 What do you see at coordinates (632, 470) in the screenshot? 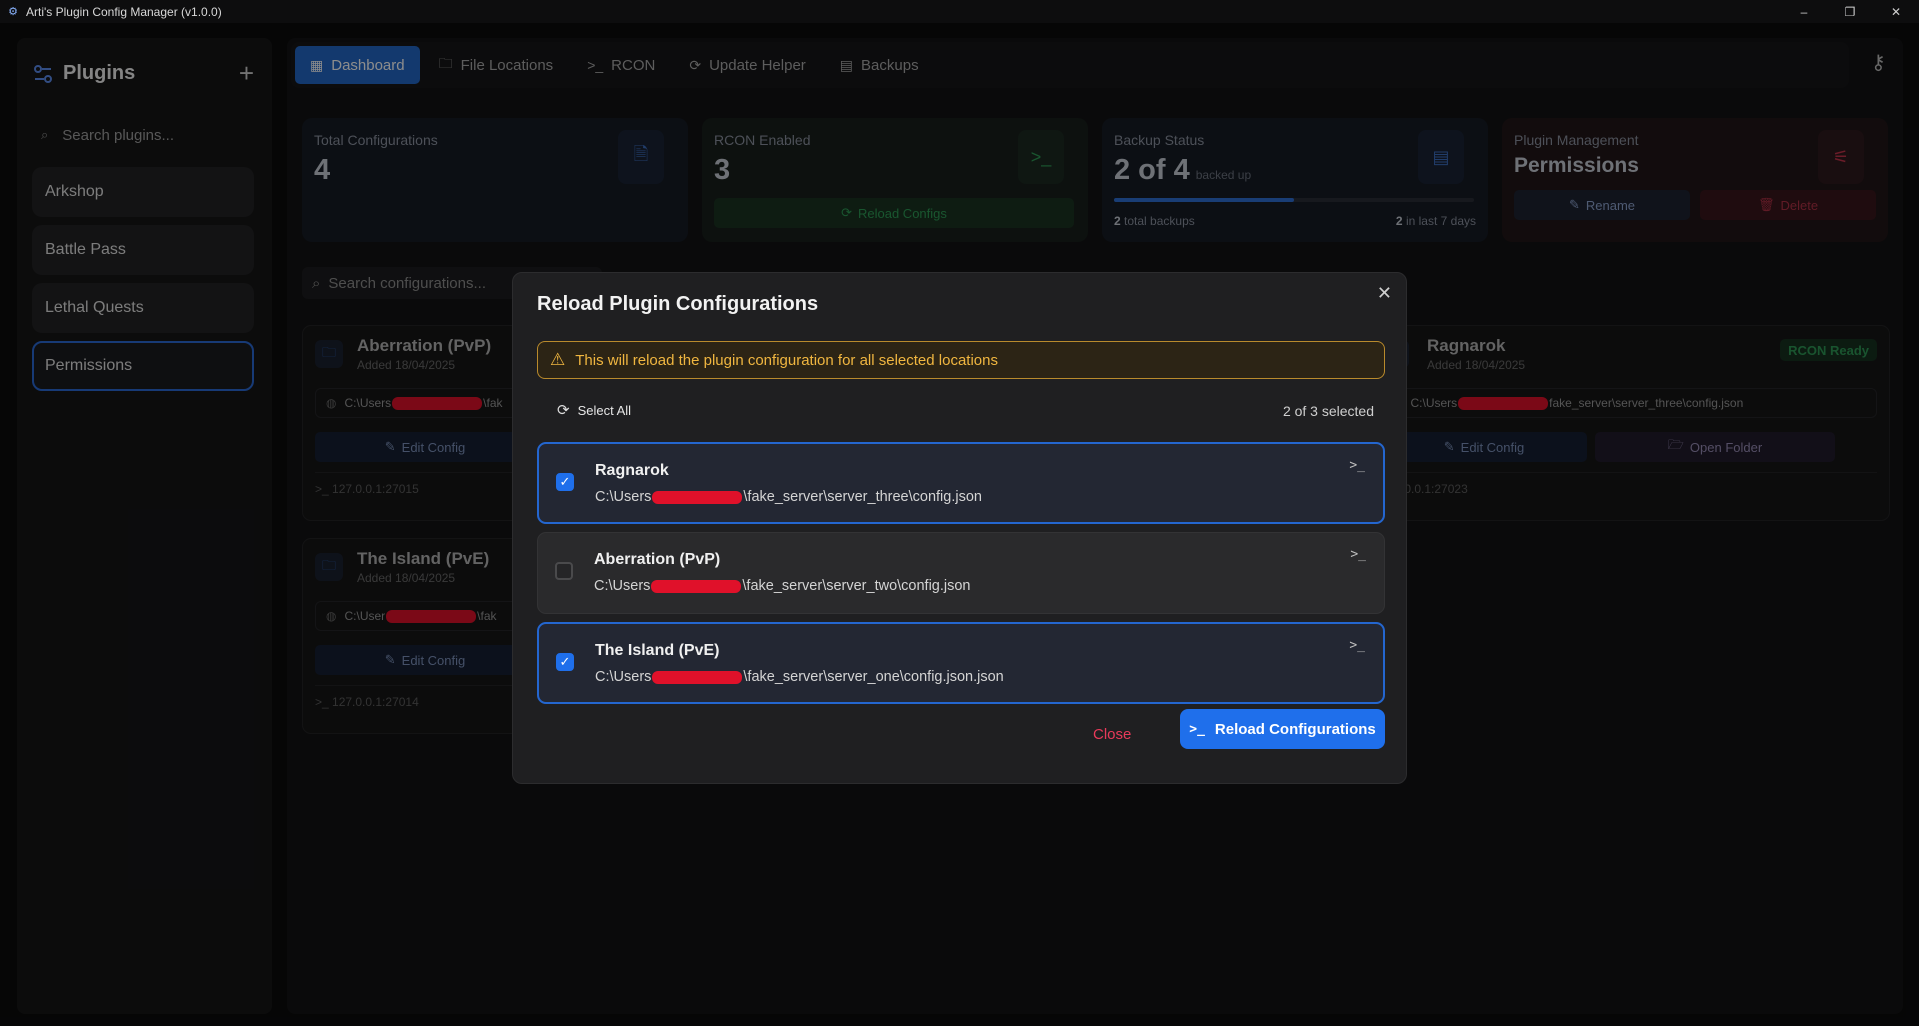
I see `location-name: Ragnarok` at bounding box center [632, 470].